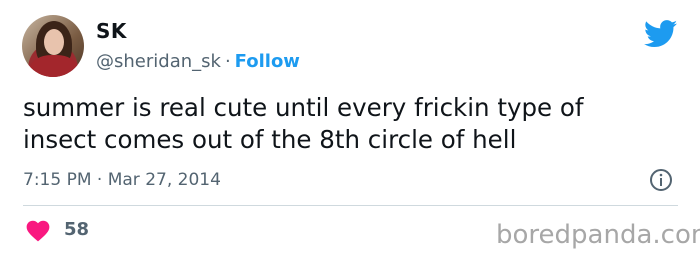 This screenshot has width=700, height=257. I want to click on likes-count: 58, so click(76, 229).